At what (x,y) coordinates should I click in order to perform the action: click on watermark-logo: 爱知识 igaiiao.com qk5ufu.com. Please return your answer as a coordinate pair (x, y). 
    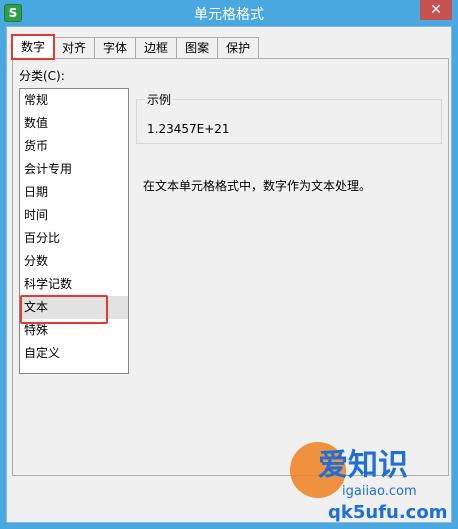
    Looking at the image, I should click on (370, 479).